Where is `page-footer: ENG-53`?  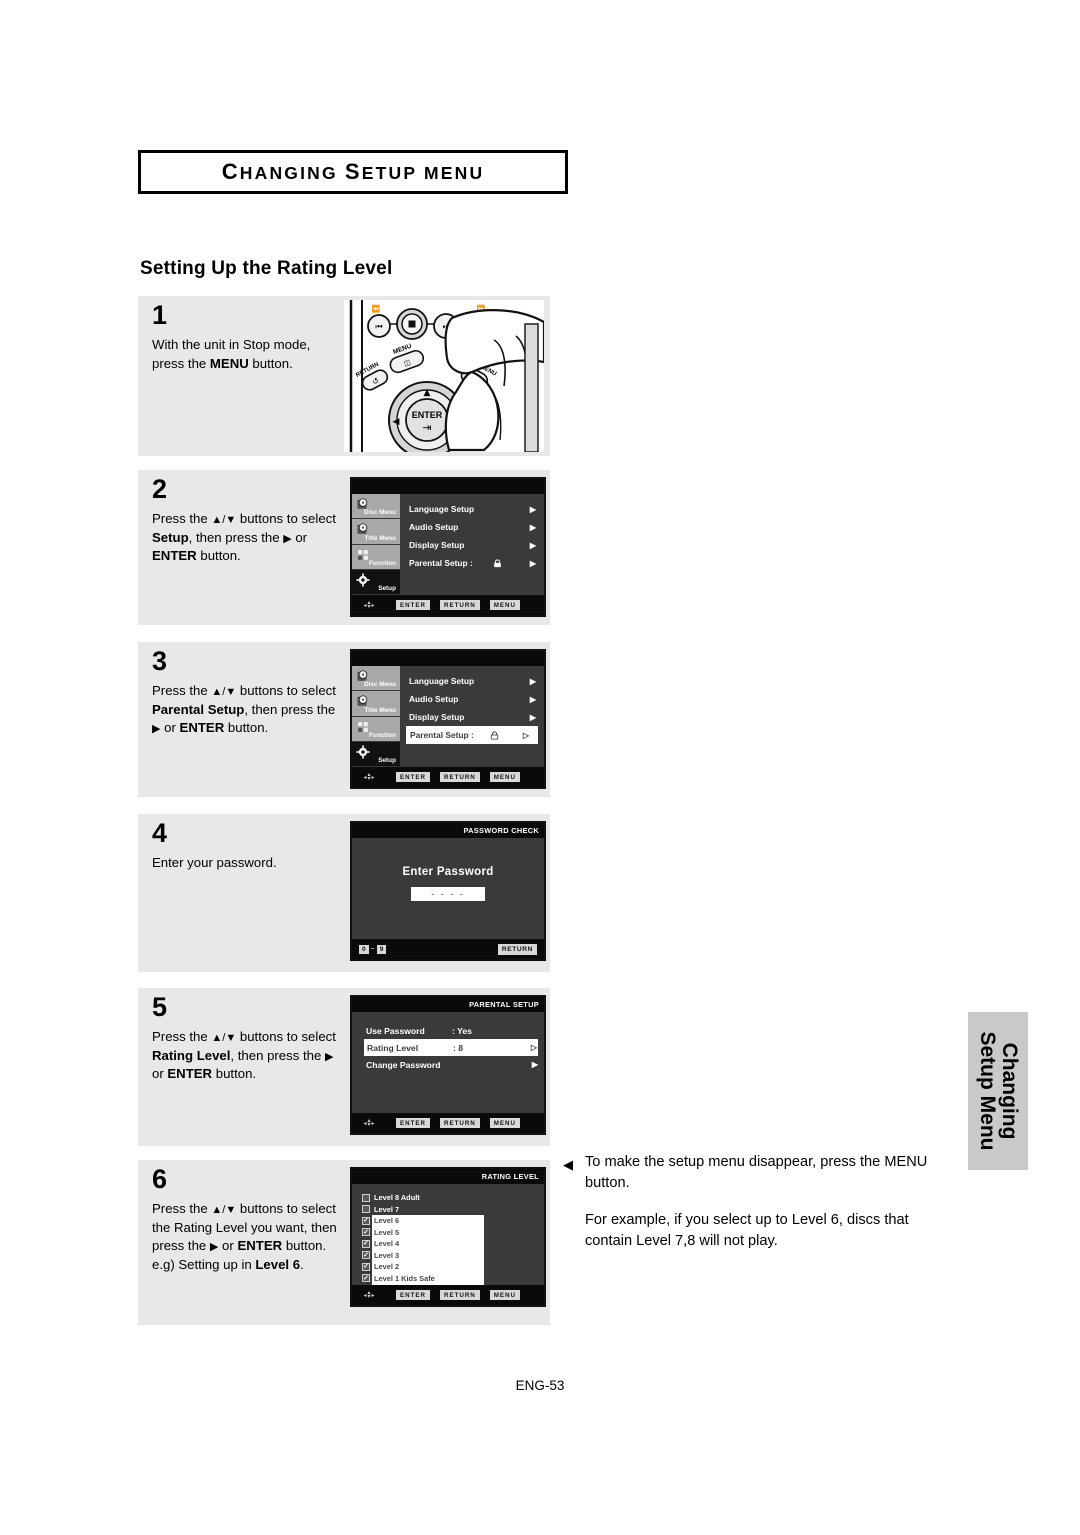 page-footer: ENG-53 is located at coordinates (540, 1385).